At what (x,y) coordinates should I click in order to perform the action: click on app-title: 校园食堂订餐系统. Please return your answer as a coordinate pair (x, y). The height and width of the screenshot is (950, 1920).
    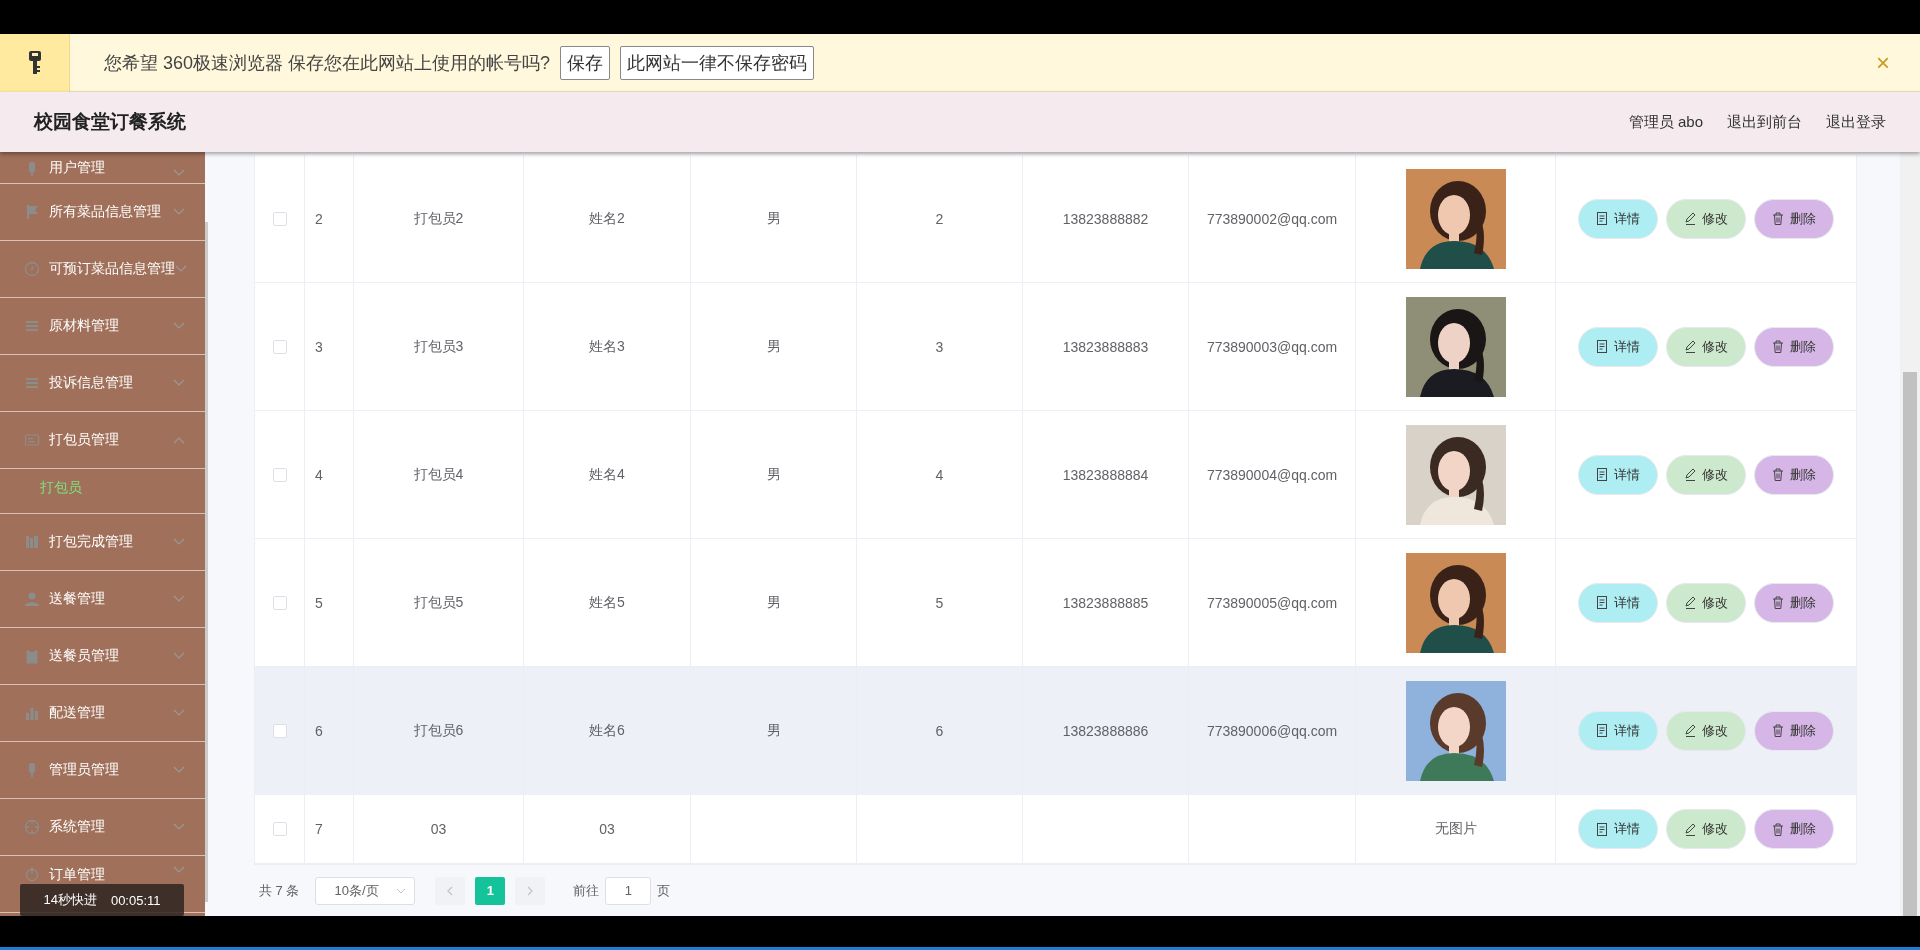
    Looking at the image, I should click on (110, 122).